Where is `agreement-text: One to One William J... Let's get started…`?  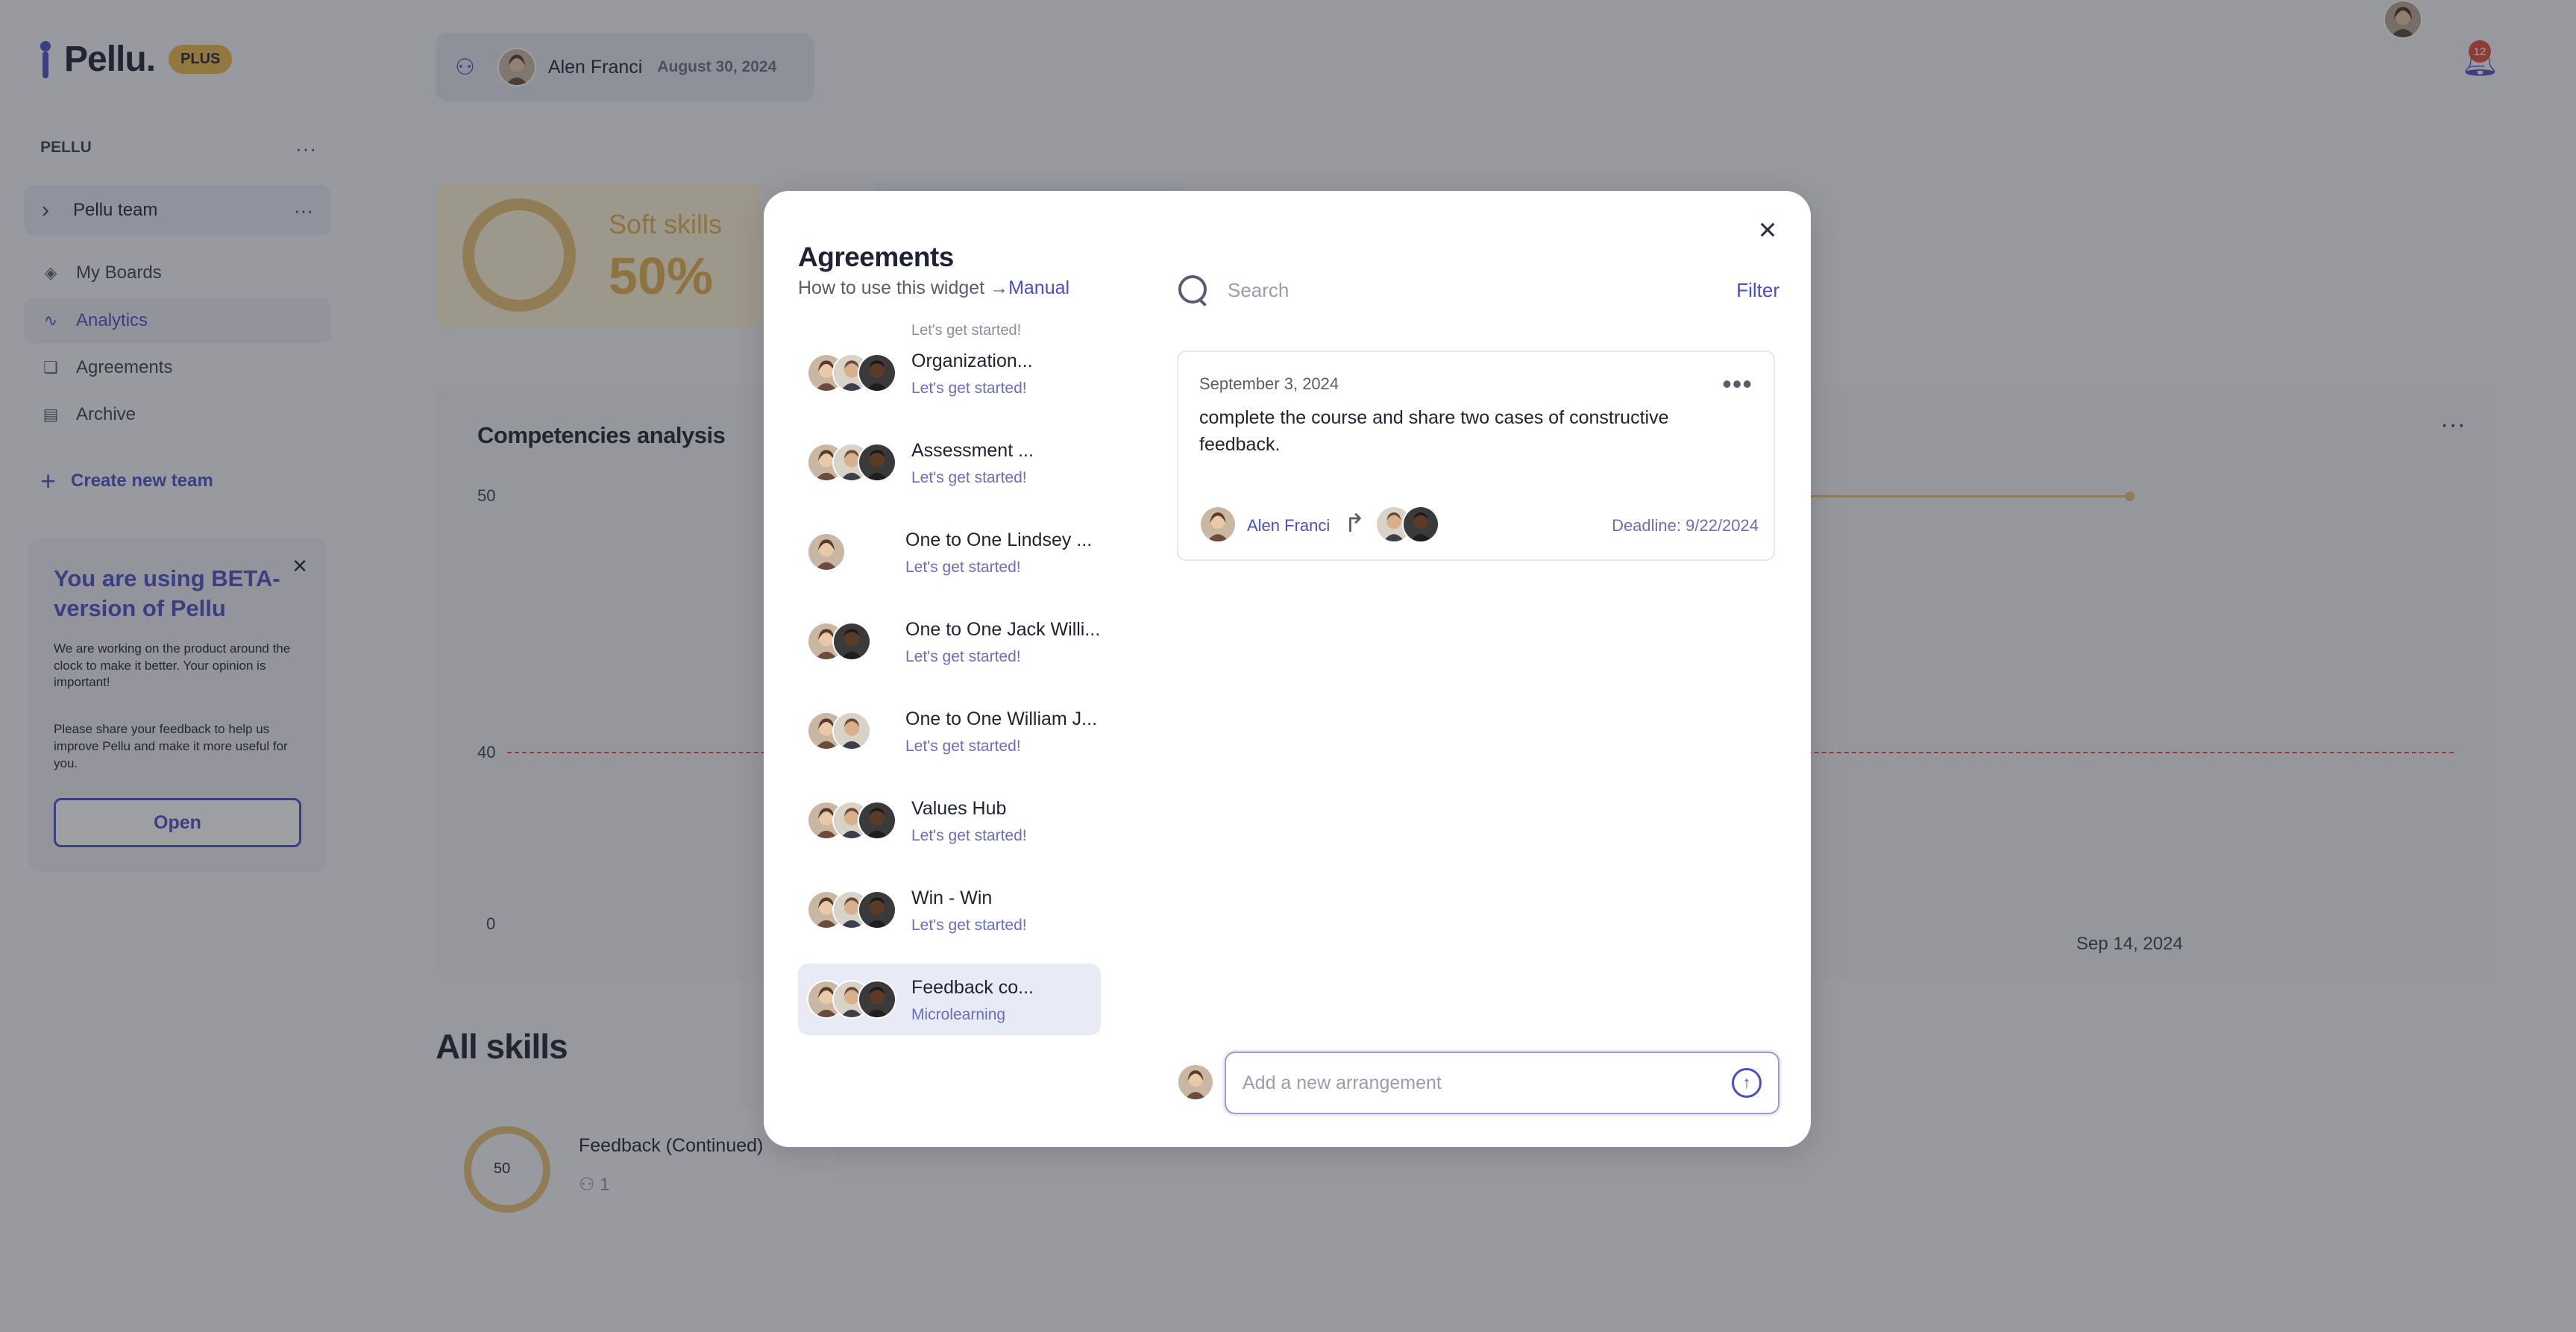
agreement-text: One to One William J... Let's get started… is located at coordinates (1001, 732).